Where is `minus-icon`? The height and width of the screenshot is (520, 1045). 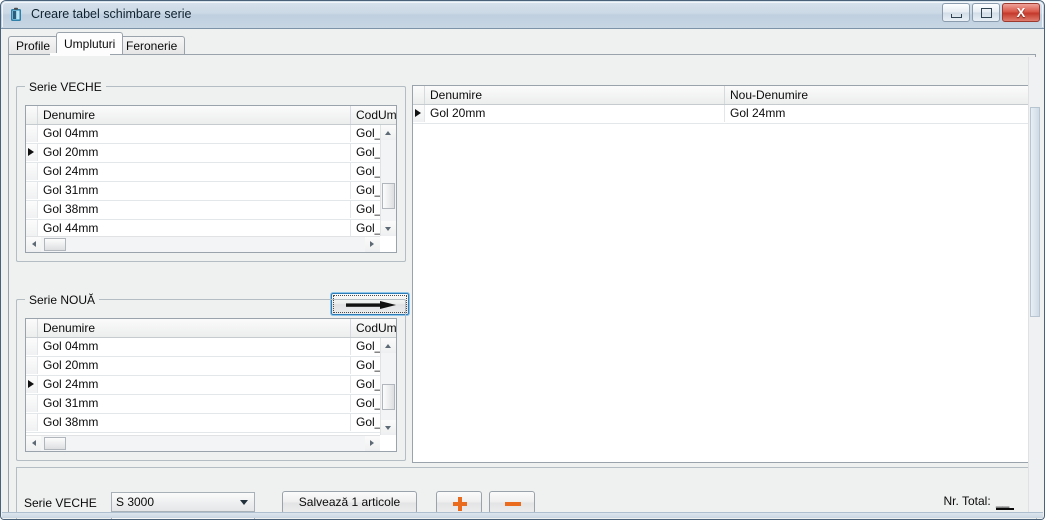 minus-icon is located at coordinates (513, 504).